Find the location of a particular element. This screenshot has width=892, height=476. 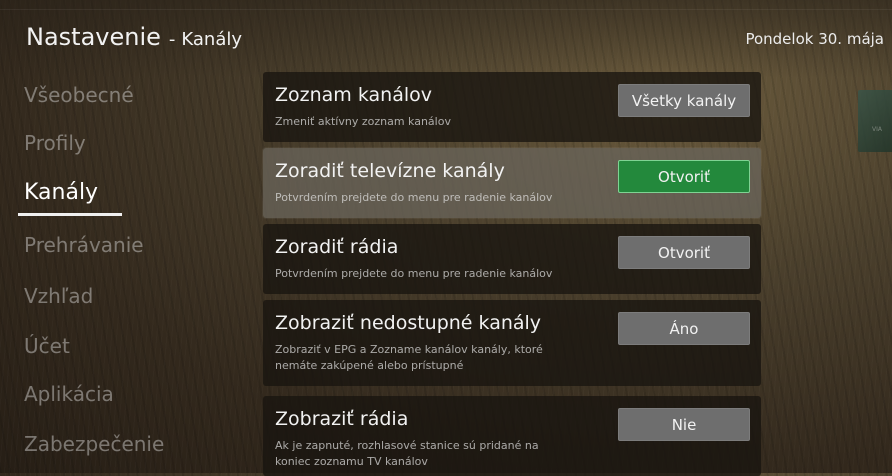

sidebar-item-aplikacia: Aplikácia is located at coordinates (69, 394).